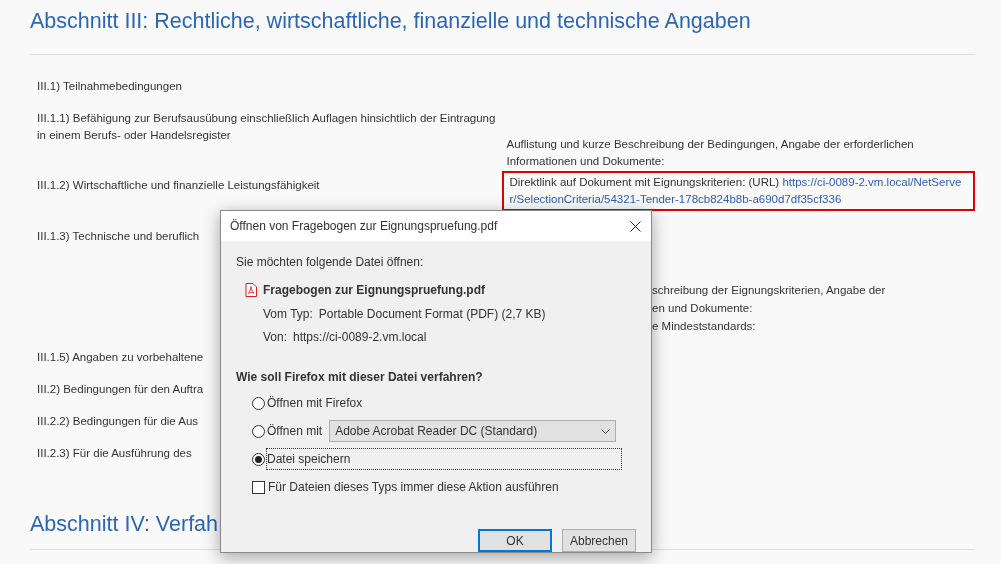 The image size is (1001, 564). I want to click on option-label: Datei speichern, so click(444, 459).